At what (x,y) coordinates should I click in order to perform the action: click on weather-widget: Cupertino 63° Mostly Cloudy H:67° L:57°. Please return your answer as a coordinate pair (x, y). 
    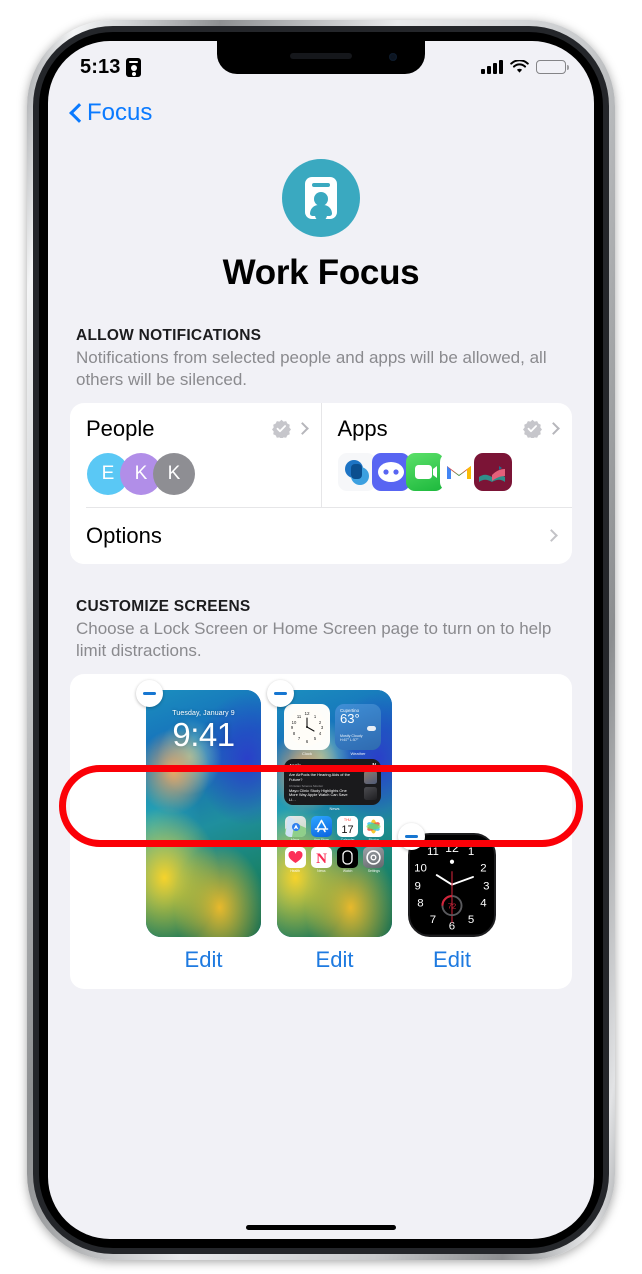
    Looking at the image, I should click on (358, 726).